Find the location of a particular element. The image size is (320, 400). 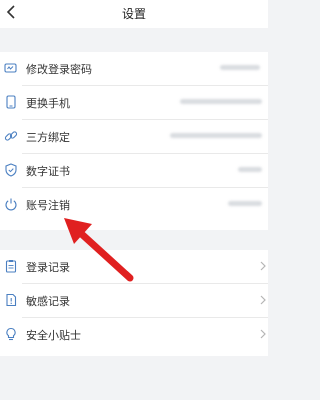

change-password-row: 修改登录密码 is located at coordinates (134, 69).